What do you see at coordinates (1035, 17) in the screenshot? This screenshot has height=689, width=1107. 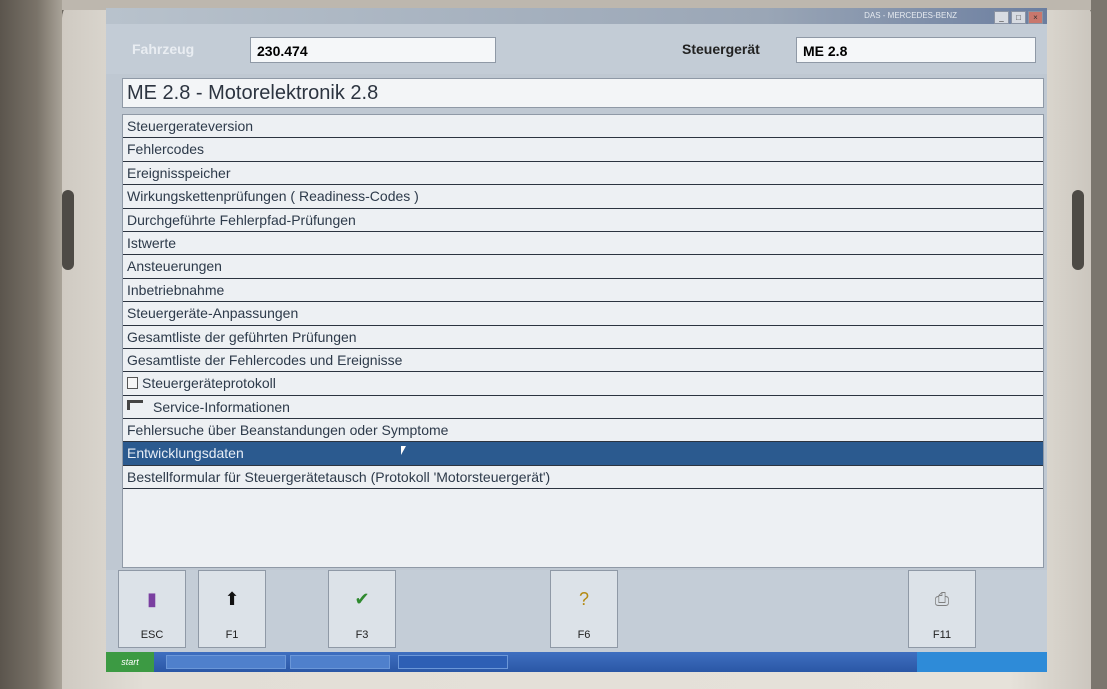 I see `close-icon: ×` at bounding box center [1035, 17].